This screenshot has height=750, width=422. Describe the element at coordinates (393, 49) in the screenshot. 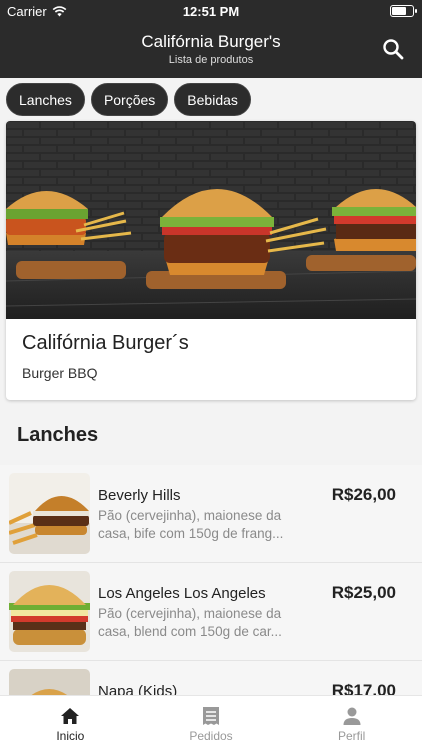

I see `search-icon` at that location.